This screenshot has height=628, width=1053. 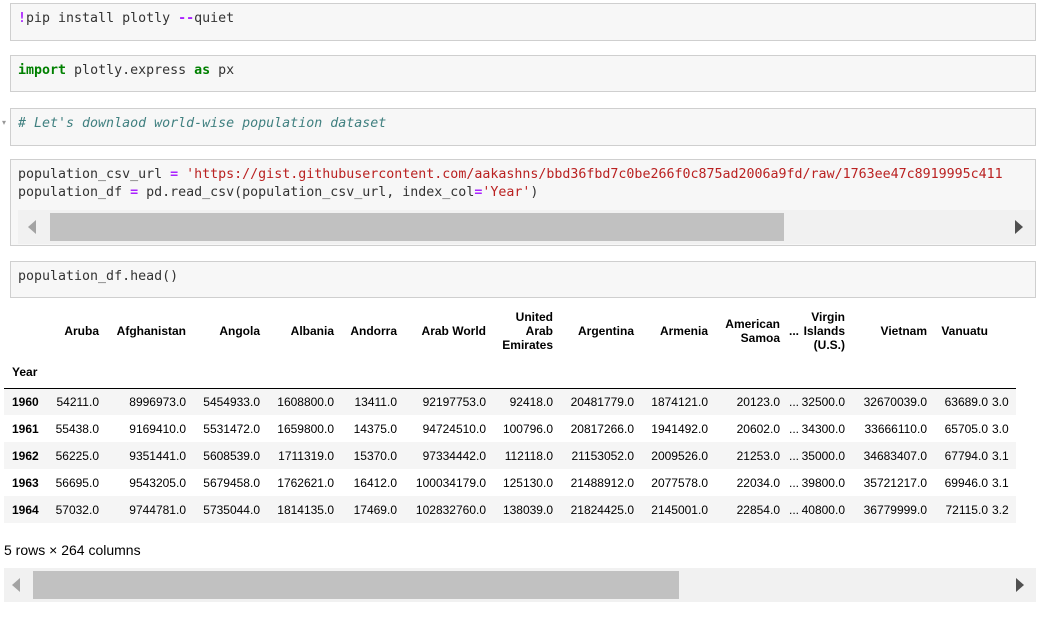 What do you see at coordinates (77, 428) in the screenshot?
I see `table-cell: 55438.0` at bounding box center [77, 428].